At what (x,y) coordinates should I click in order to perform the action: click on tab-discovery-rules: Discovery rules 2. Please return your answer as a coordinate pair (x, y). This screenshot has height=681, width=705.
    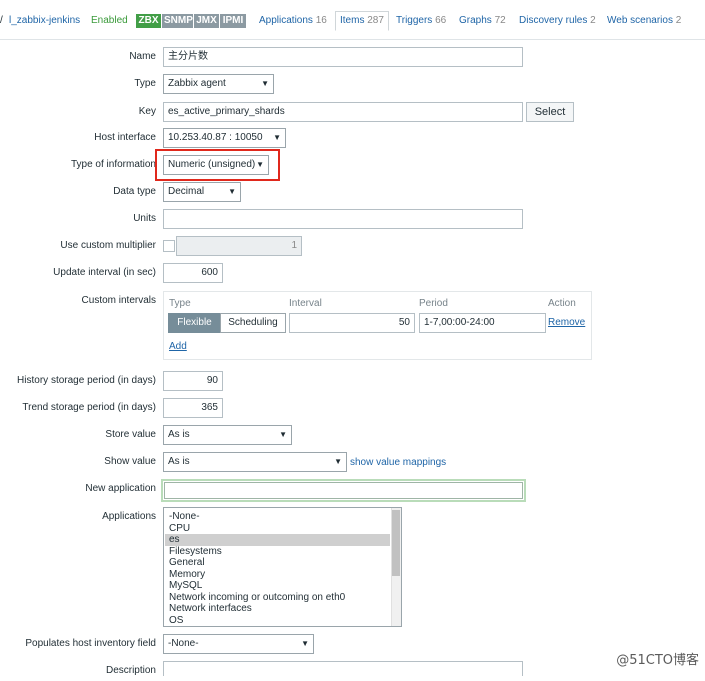
    Looking at the image, I should click on (557, 21).